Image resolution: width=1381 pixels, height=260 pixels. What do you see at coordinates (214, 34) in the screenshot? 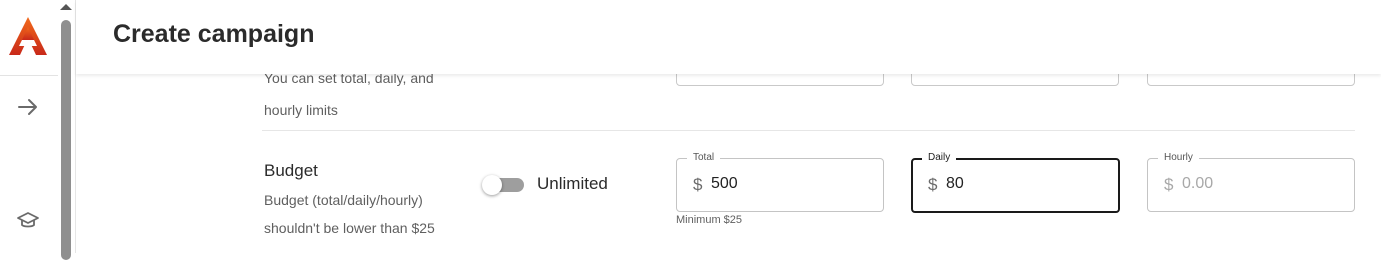
I see `page-title: Create campaign` at bounding box center [214, 34].